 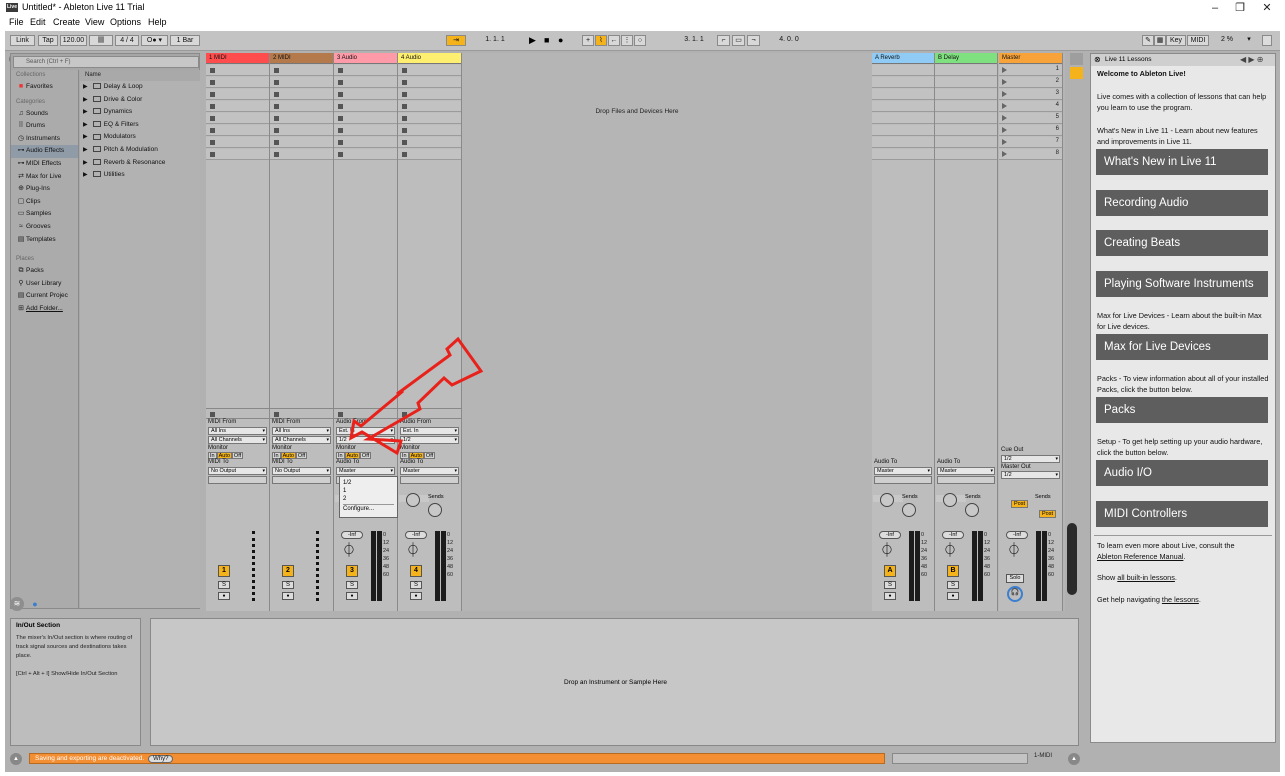 I want to click on punch-out-icon: ¬, so click(x=753, y=40).